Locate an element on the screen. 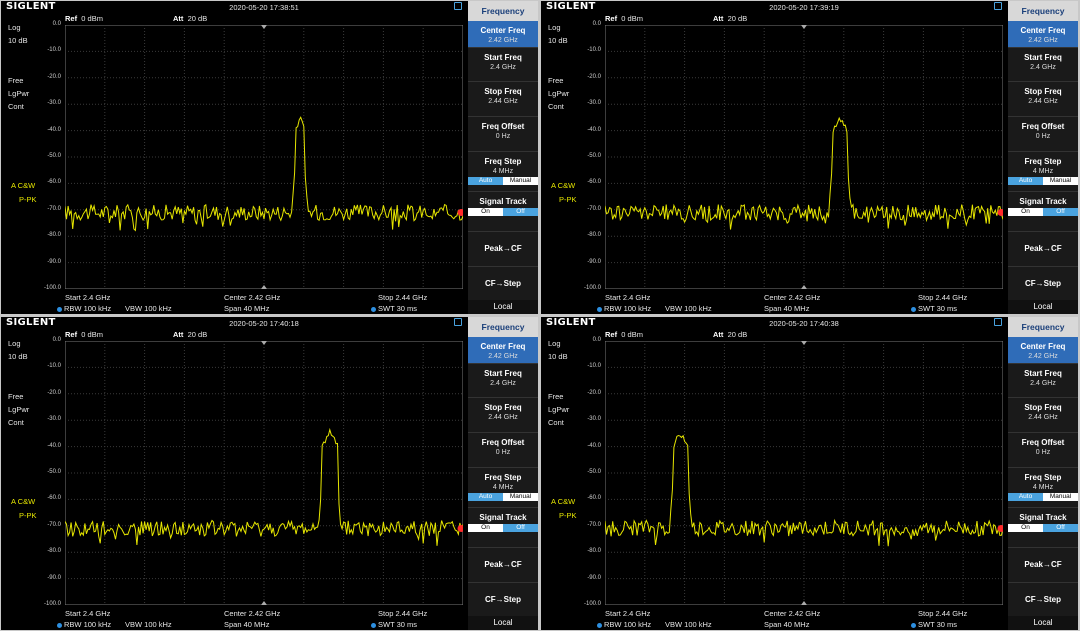 The height and width of the screenshot is (631, 1080). detector-mode: LgPwr is located at coordinates (19, 409).